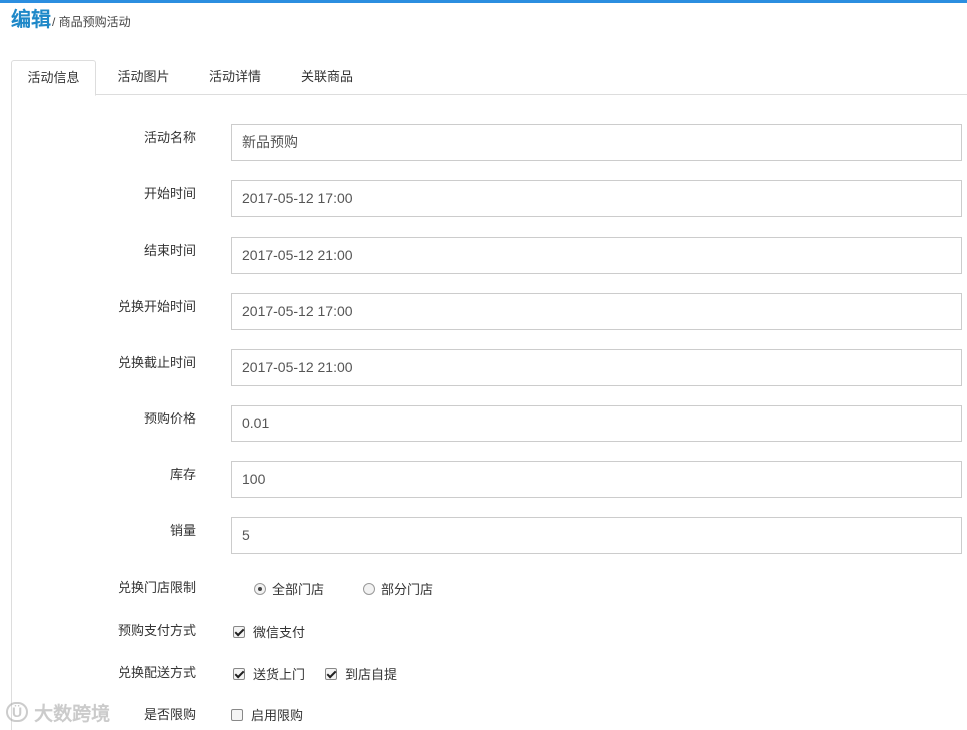  What do you see at coordinates (407, 589) in the screenshot?
I see `partial-stores-text: 部分门店` at bounding box center [407, 589].